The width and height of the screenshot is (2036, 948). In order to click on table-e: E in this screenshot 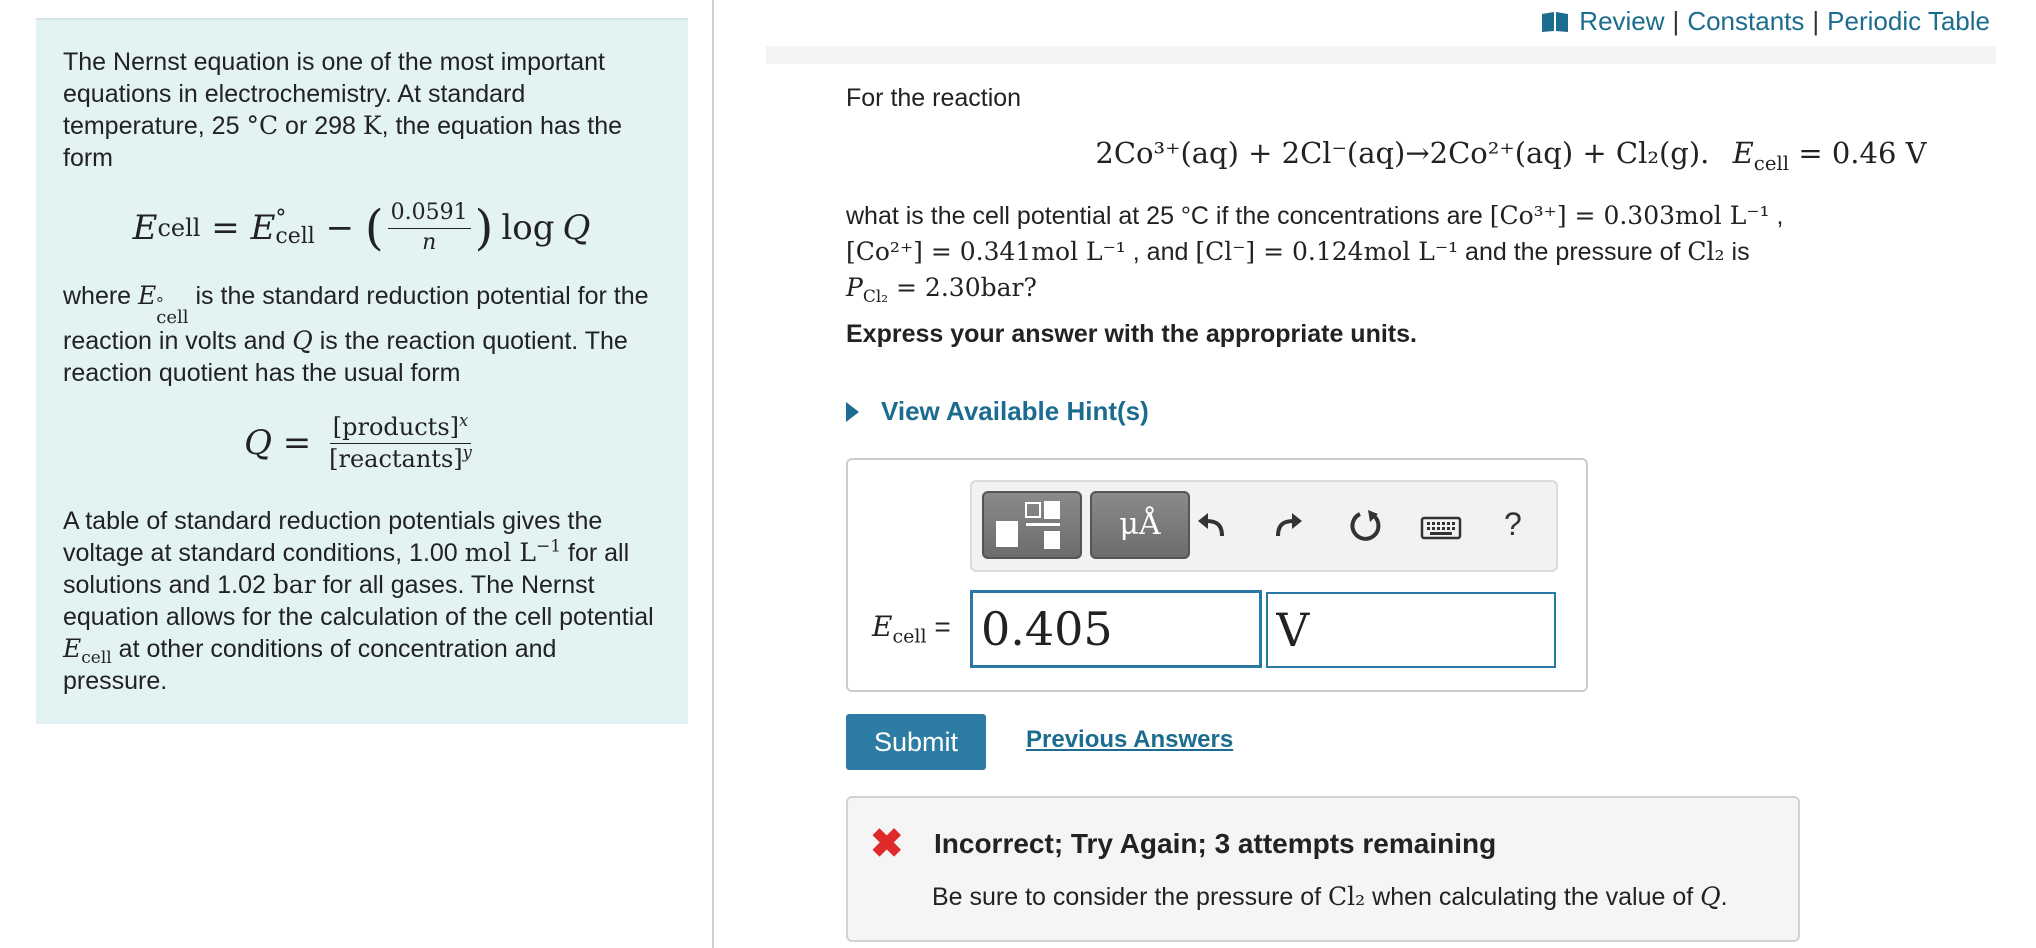, I will do `click(72, 648)`.